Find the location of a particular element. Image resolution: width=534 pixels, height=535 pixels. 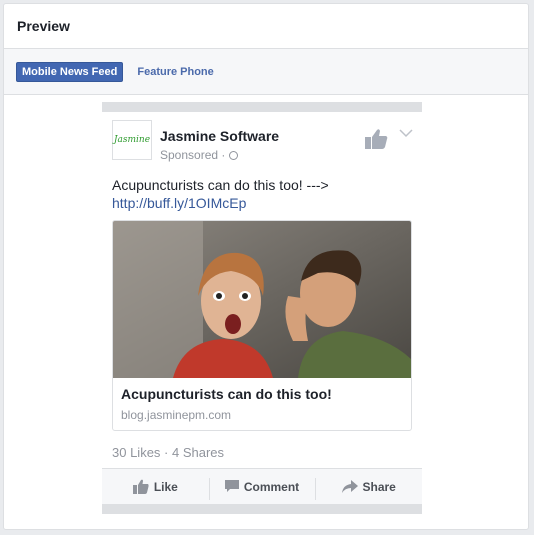

avatar: Jasmine is located at coordinates (132, 140).